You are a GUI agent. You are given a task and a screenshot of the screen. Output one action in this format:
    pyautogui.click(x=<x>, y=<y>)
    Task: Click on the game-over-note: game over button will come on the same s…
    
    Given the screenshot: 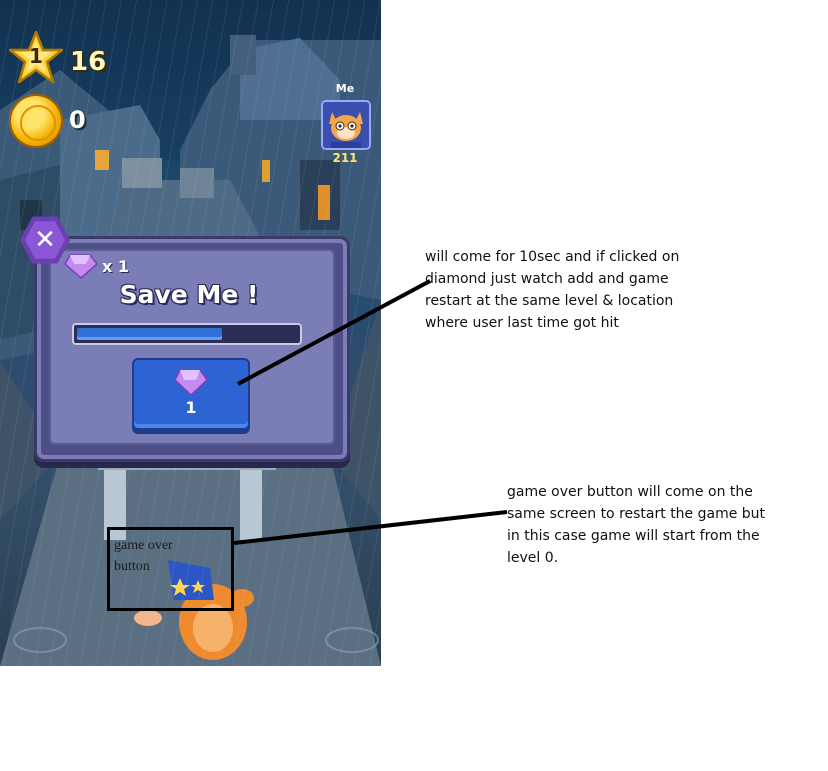 What is the action you would take?
    pyautogui.click(x=636, y=525)
    